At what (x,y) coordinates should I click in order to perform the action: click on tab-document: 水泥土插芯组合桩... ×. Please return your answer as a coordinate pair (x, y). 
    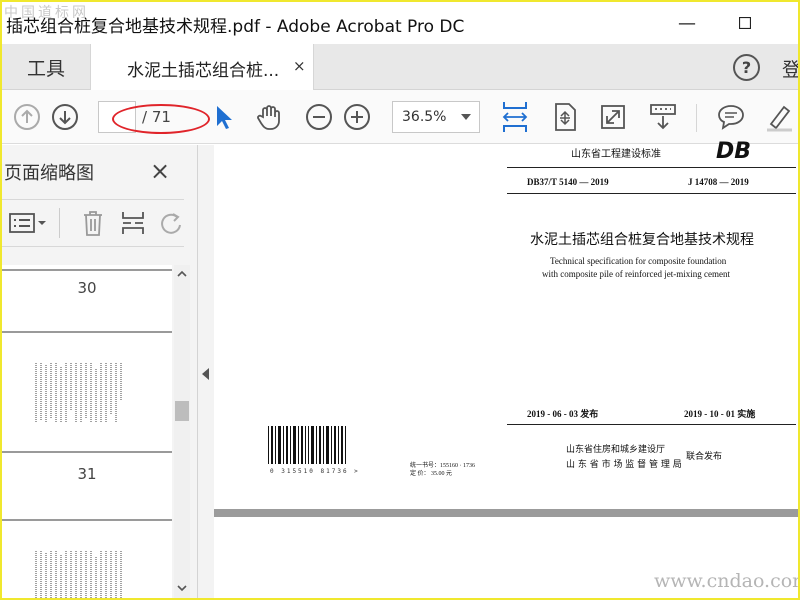
    Looking at the image, I should click on (202, 67).